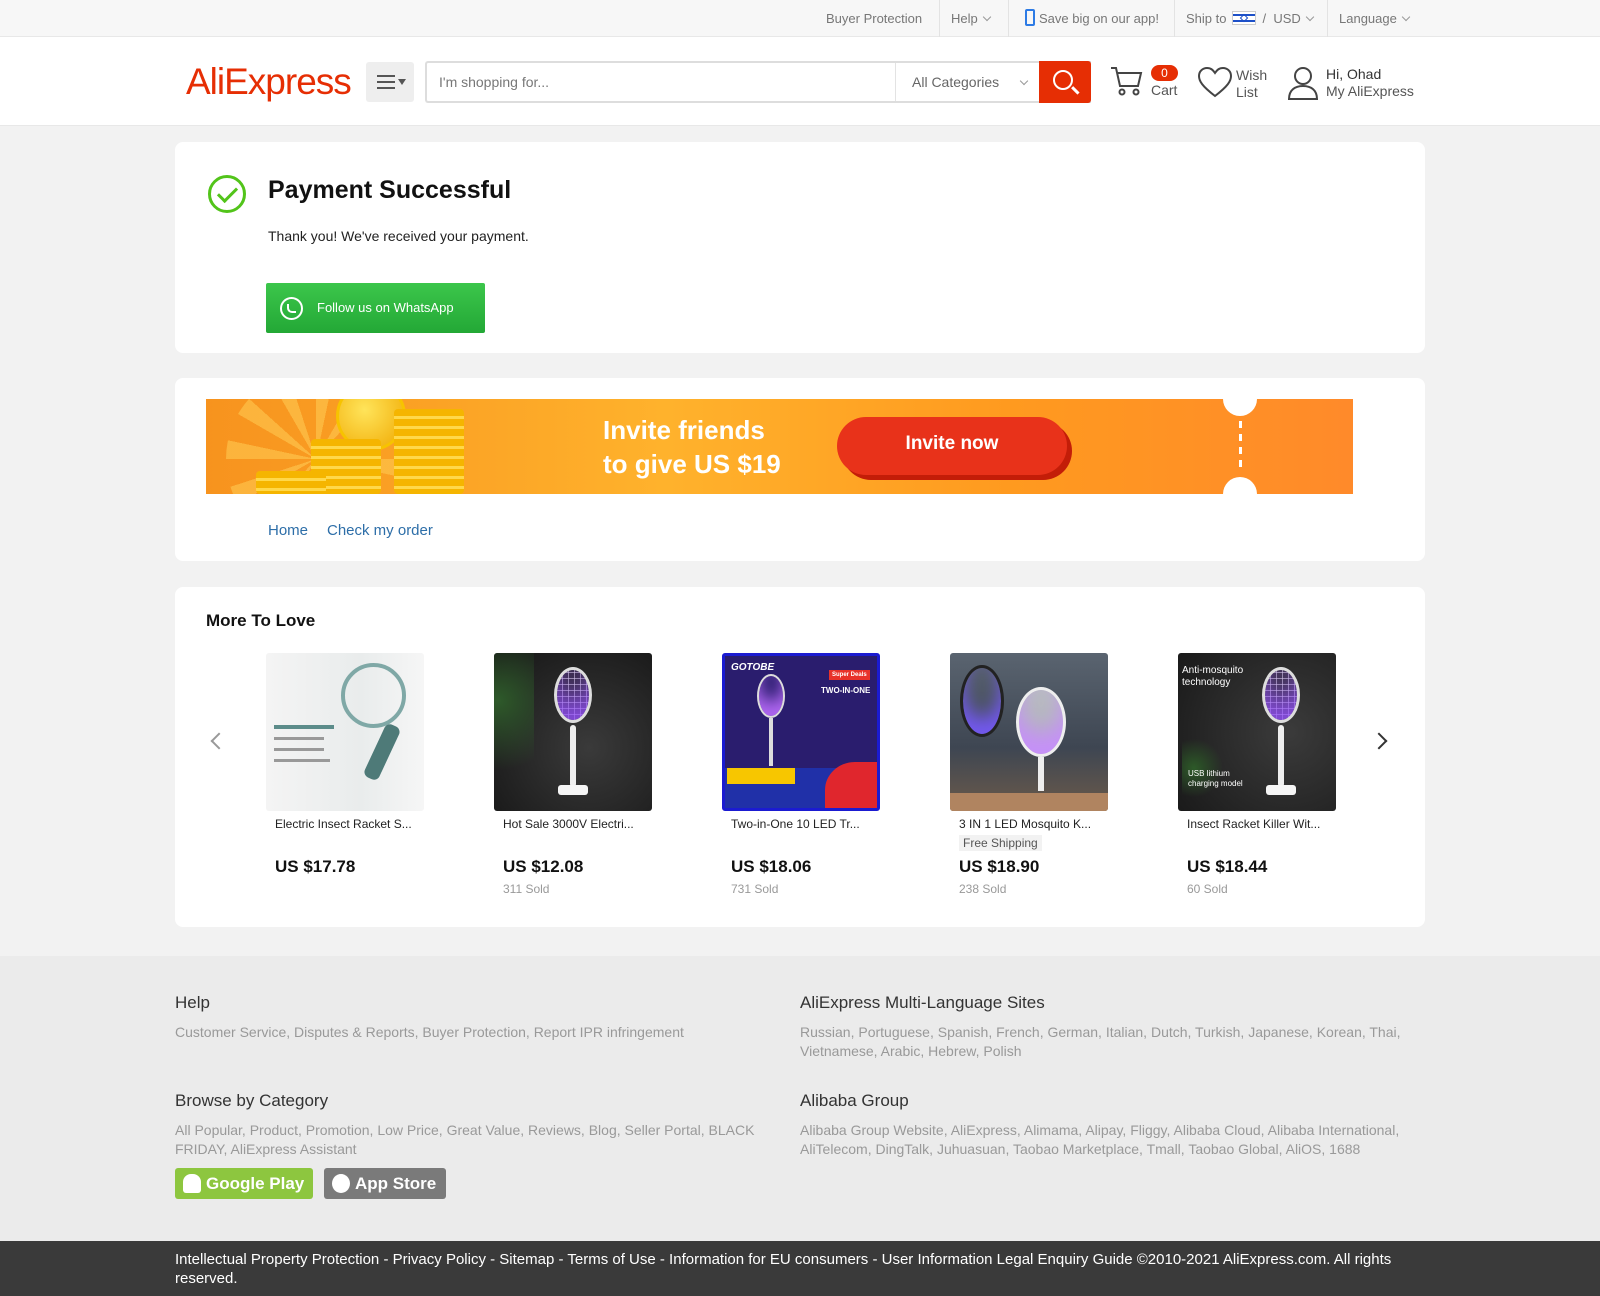 This screenshot has height=1296, width=1600. I want to click on search-box: All Categories, so click(758, 82).